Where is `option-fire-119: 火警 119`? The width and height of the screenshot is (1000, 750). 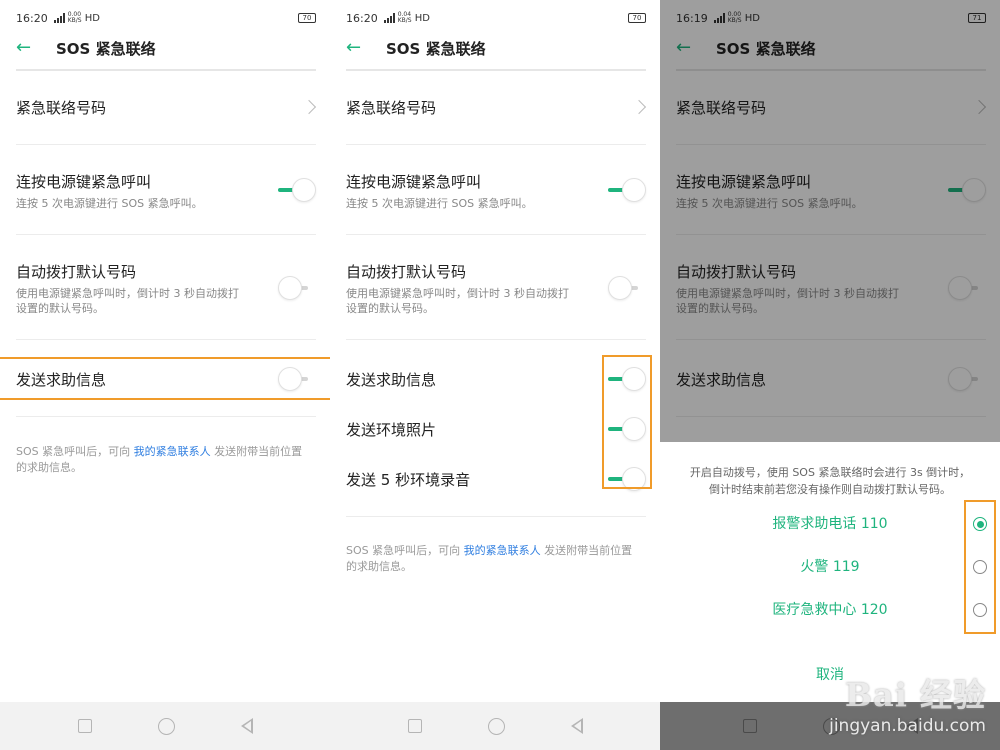 option-fire-119: 火警 119 is located at coordinates (830, 567).